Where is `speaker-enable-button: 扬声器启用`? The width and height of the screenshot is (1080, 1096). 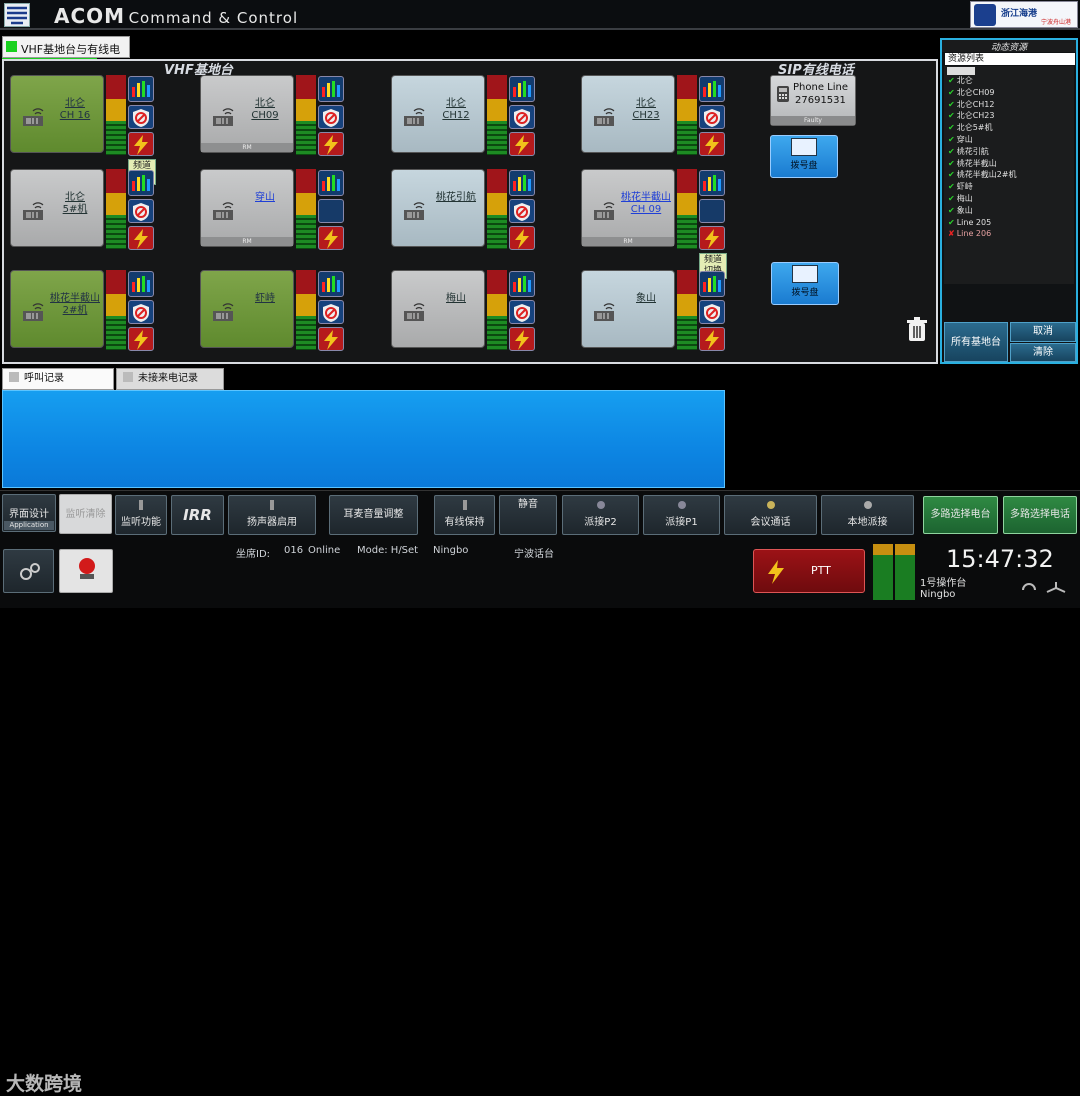
speaker-enable-button: 扬声器启用 is located at coordinates (272, 515).